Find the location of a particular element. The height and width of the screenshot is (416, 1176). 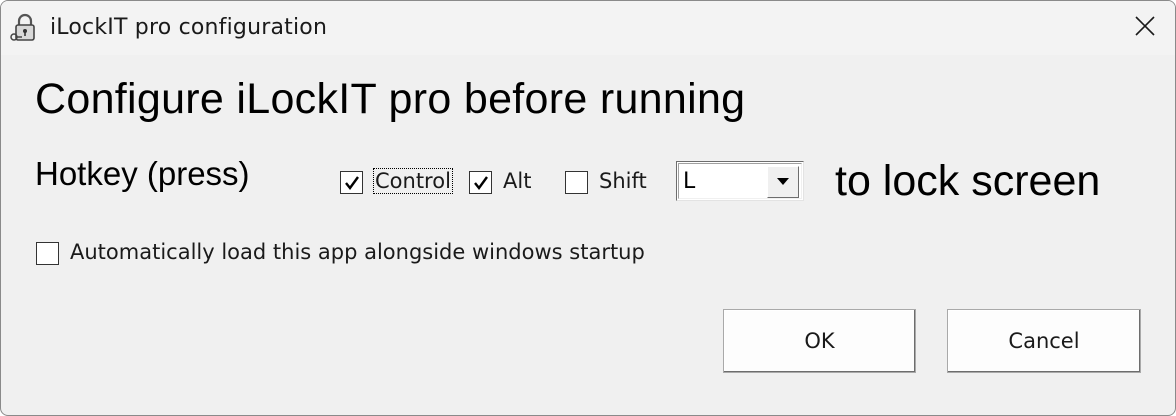

hotkey-key-value: L is located at coordinates (689, 181).